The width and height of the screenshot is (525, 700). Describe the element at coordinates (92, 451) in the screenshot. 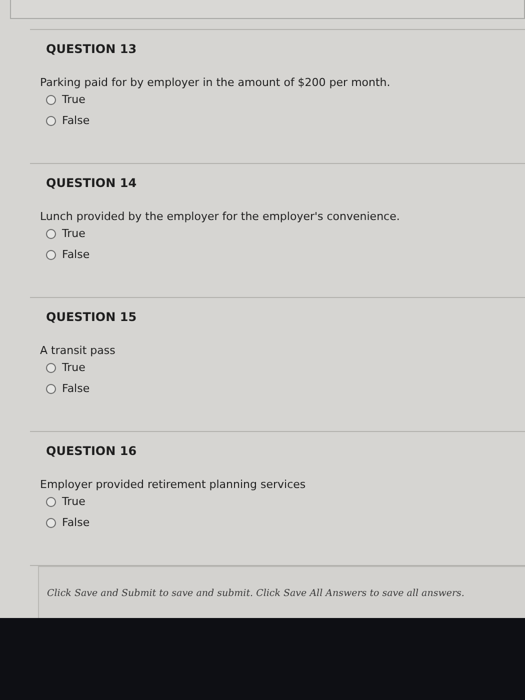

I see `question-heading: QUESTION 16` at that location.